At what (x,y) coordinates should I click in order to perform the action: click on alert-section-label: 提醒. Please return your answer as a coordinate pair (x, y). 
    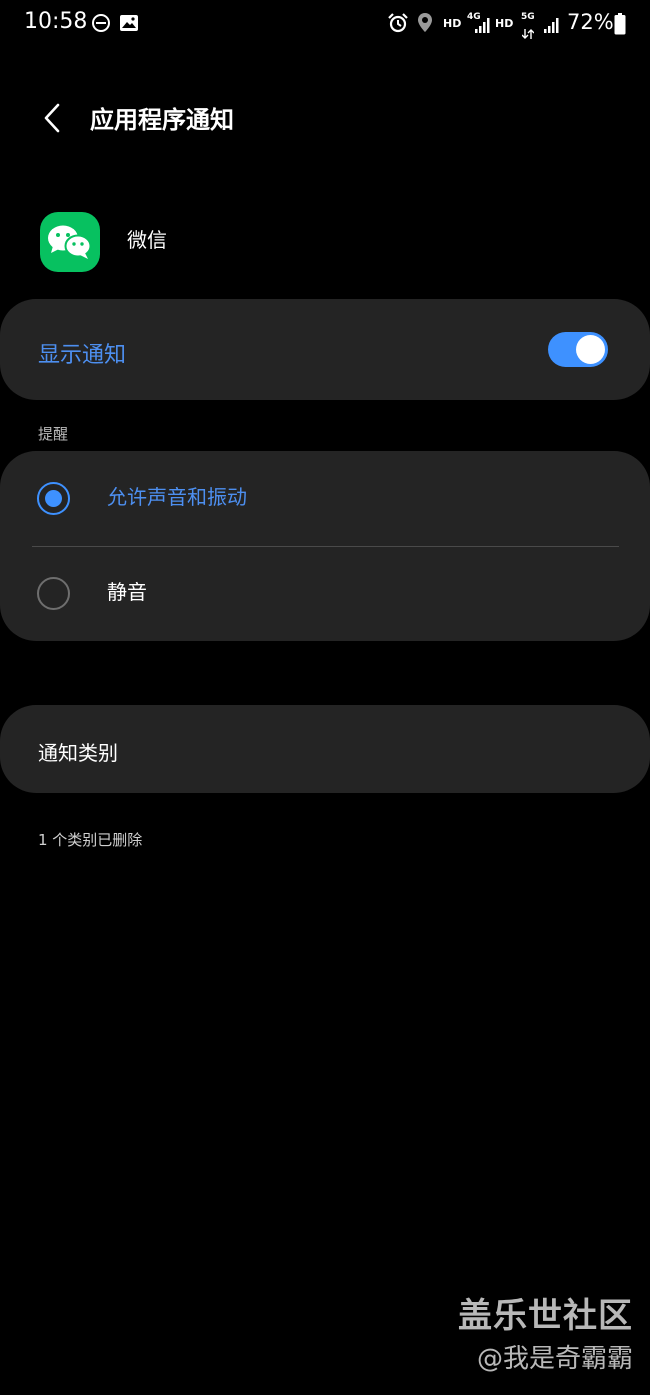
    Looking at the image, I should click on (53, 434).